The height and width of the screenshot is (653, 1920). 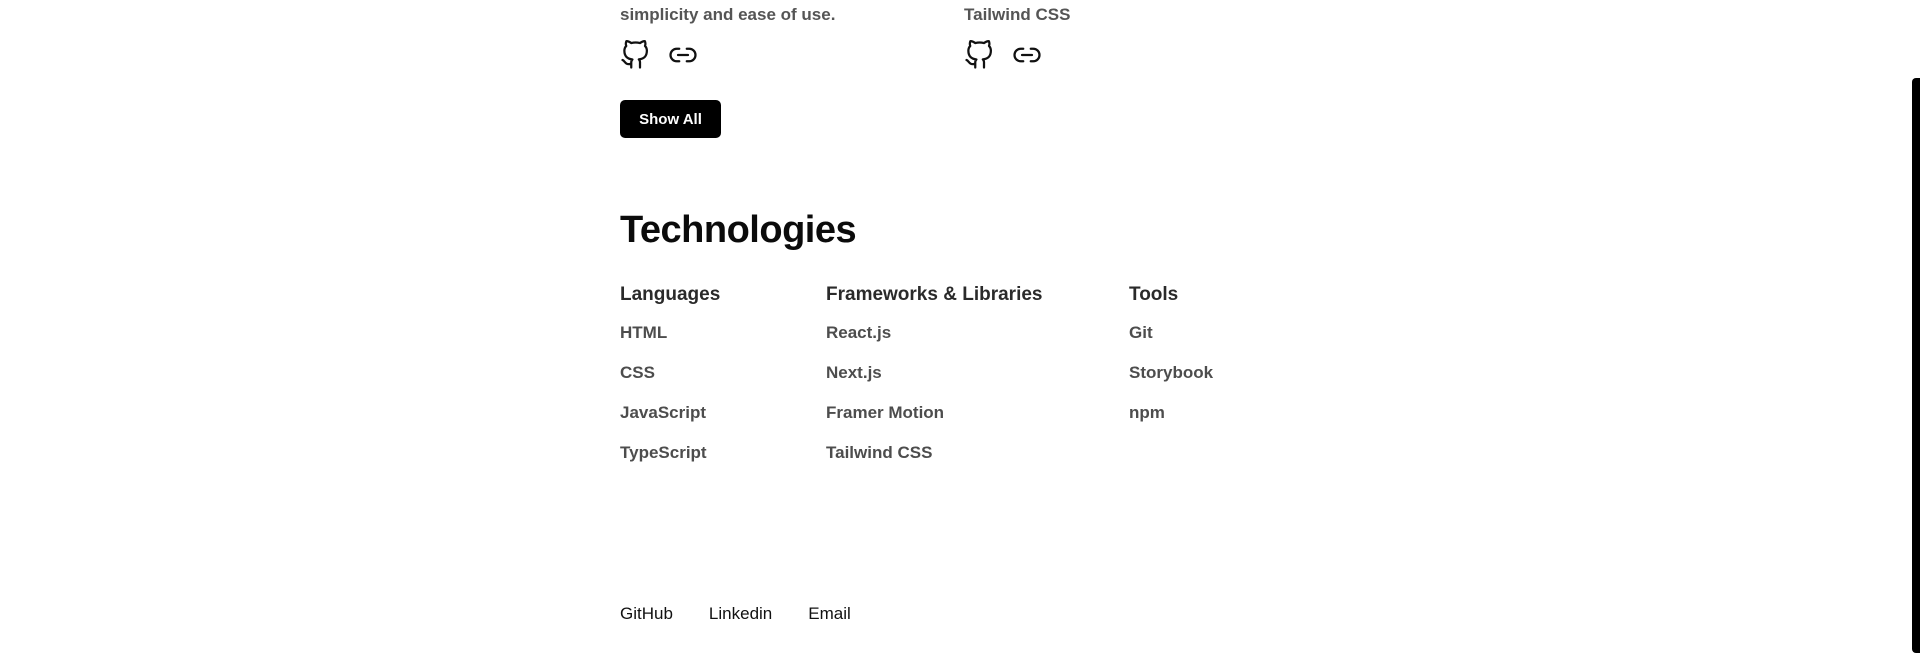 I want to click on footer-link-linkedin: Linkedin, so click(x=740, y=614).